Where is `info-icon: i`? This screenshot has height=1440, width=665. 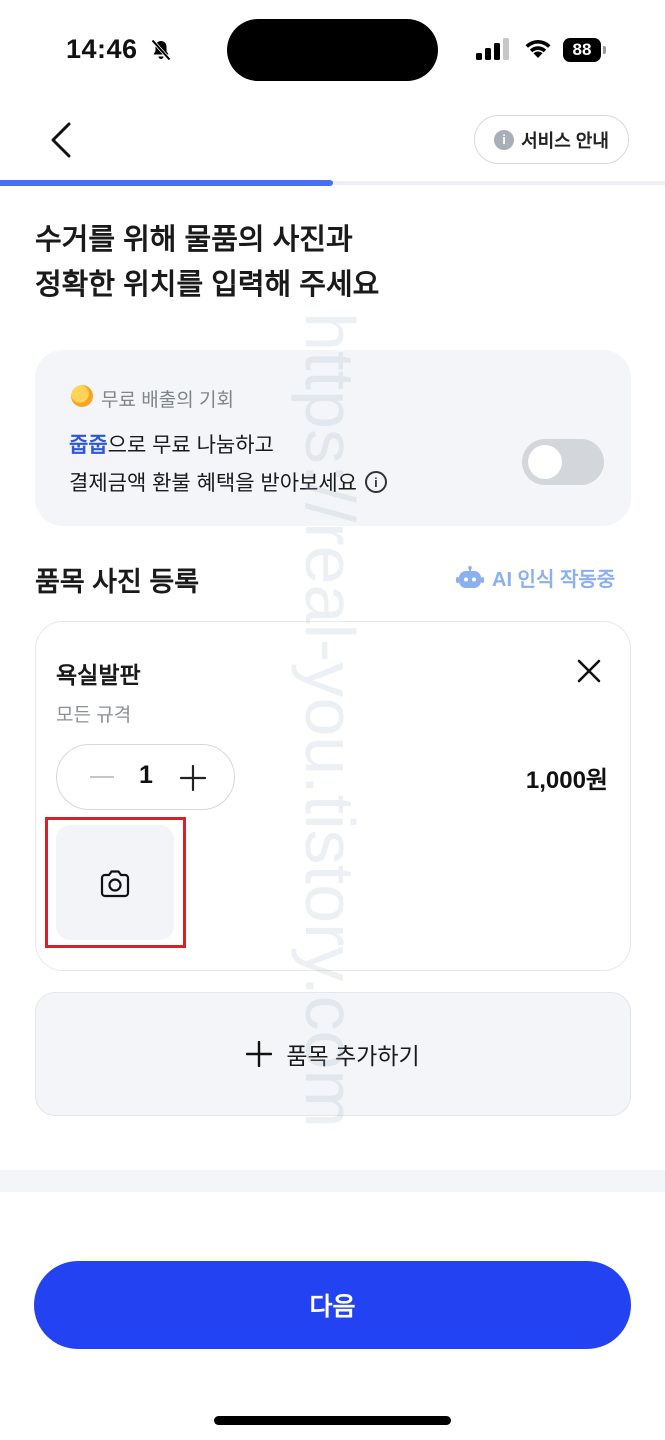
info-icon: i is located at coordinates (504, 139).